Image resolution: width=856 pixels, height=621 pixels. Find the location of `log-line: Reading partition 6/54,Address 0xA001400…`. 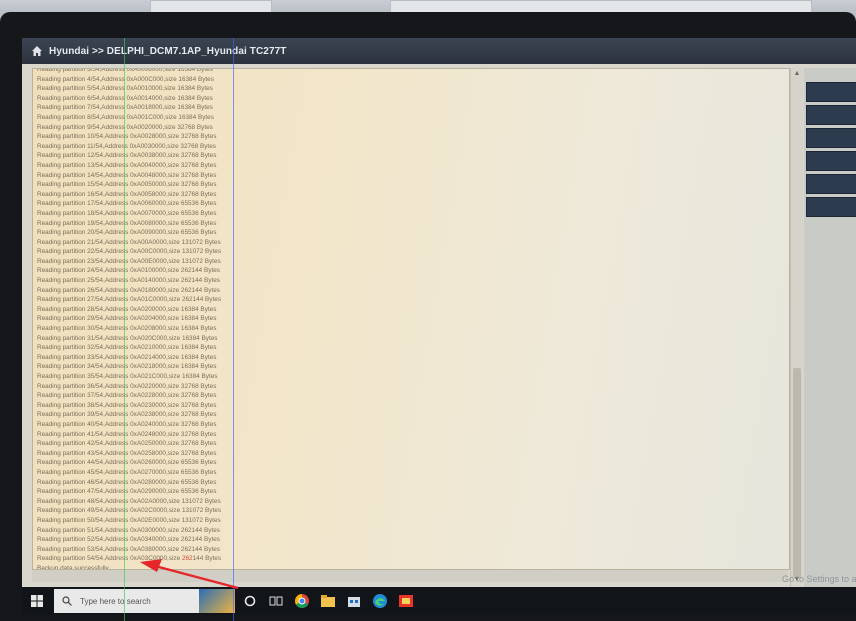

log-line: Reading partition 6/54,Address 0xA001400… is located at coordinates (125, 98).